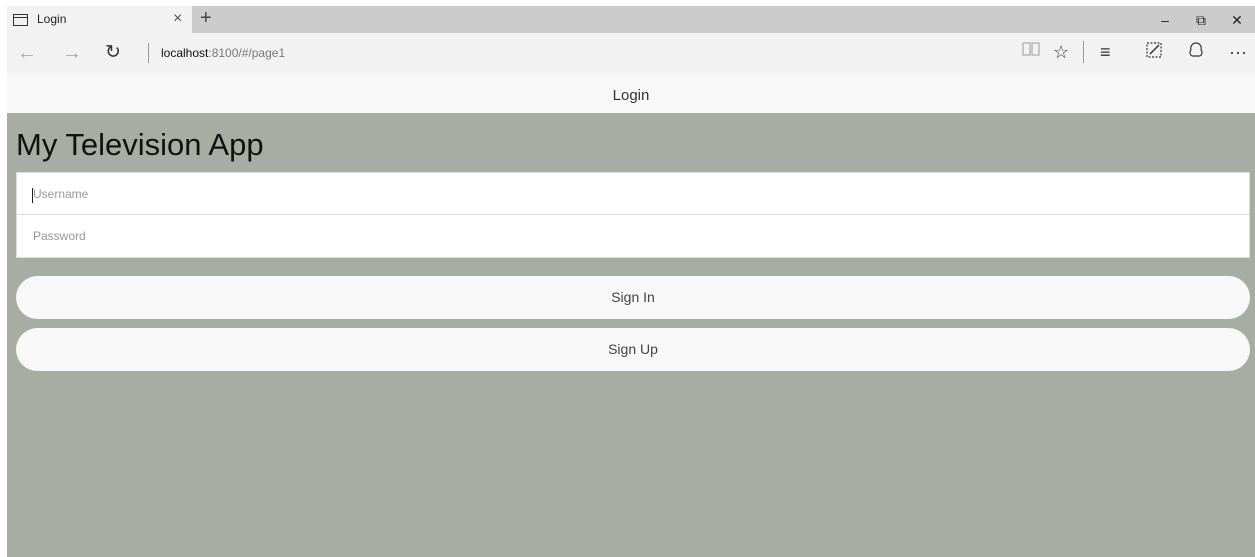 This screenshot has width=1255, height=557. I want to click on address-bar: ← → ↻ localhost:8100/#/page1 ☆ ≡ ···, so click(631, 53).